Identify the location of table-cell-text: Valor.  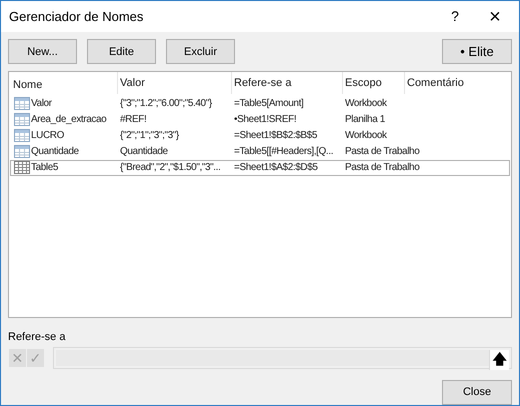
(41, 104).